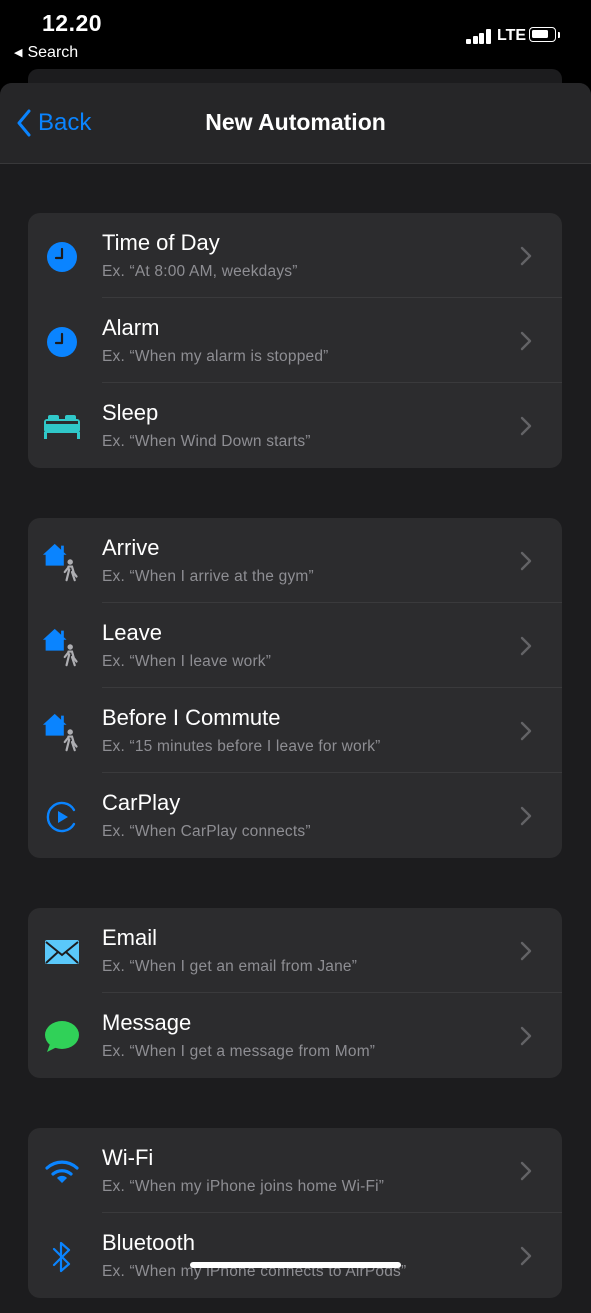 The image size is (591, 1313). What do you see at coordinates (128, 1157) in the screenshot?
I see `trigger-title: Wi-Fi` at bounding box center [128, 1157].